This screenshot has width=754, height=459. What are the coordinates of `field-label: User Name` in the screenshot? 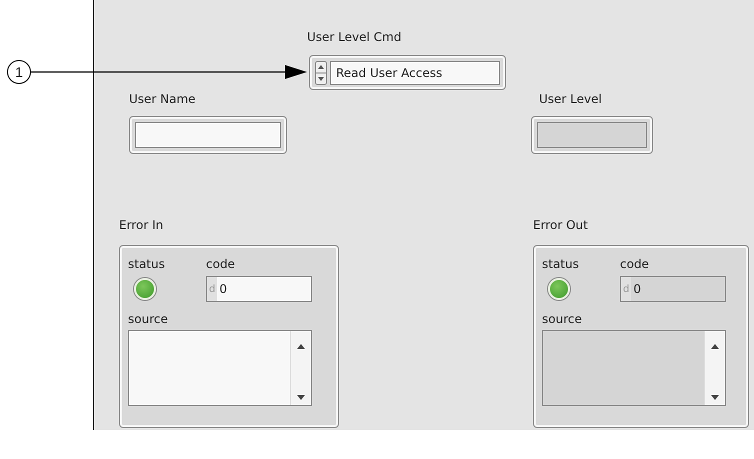 It's located at (162, 99).